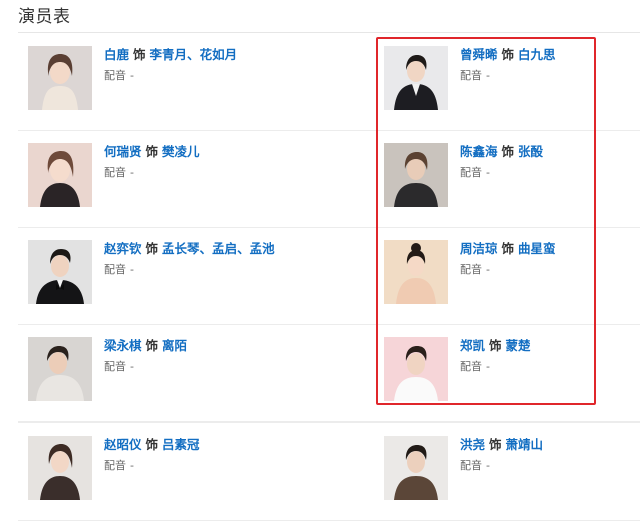 Image resolution: width=640 pixels, height=521 pixels. I want to click on cast-info: 梁永棋饰离陌 配音 -, so click(145, 356).